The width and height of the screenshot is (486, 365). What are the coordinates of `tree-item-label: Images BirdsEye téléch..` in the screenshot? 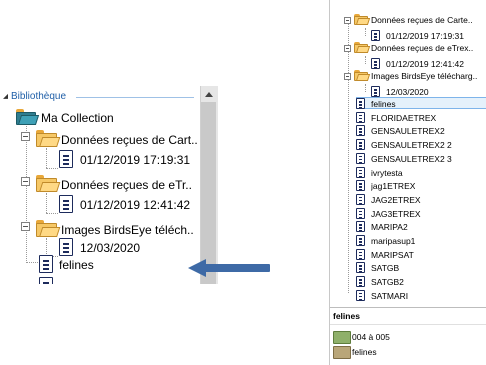 It's located at (130, 230).